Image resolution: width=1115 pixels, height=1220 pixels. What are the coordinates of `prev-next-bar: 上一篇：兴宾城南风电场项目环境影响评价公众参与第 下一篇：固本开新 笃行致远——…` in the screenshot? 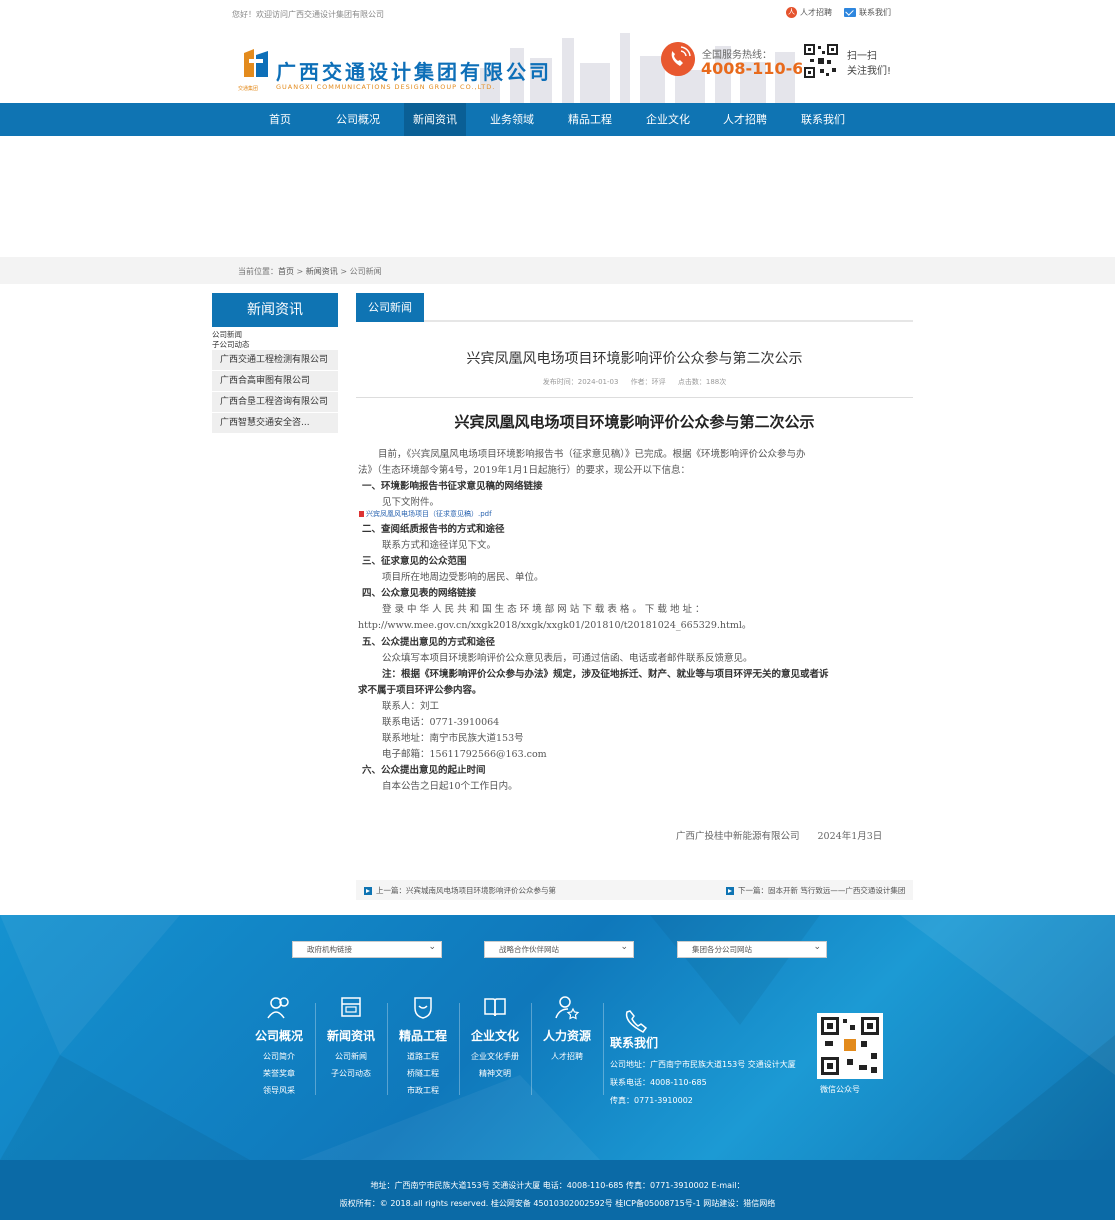 It's located at (634, 890).